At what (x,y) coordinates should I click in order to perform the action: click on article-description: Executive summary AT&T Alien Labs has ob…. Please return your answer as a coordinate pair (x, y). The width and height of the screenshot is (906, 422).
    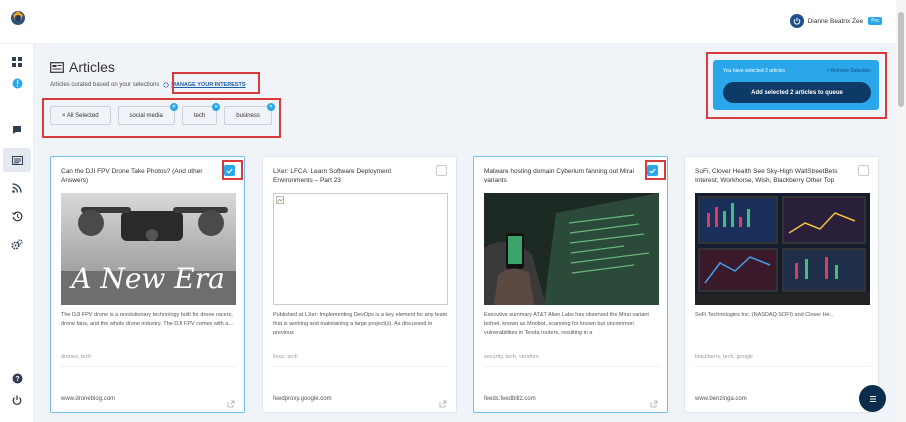
    Looking at the image, I should click on (566, 324).